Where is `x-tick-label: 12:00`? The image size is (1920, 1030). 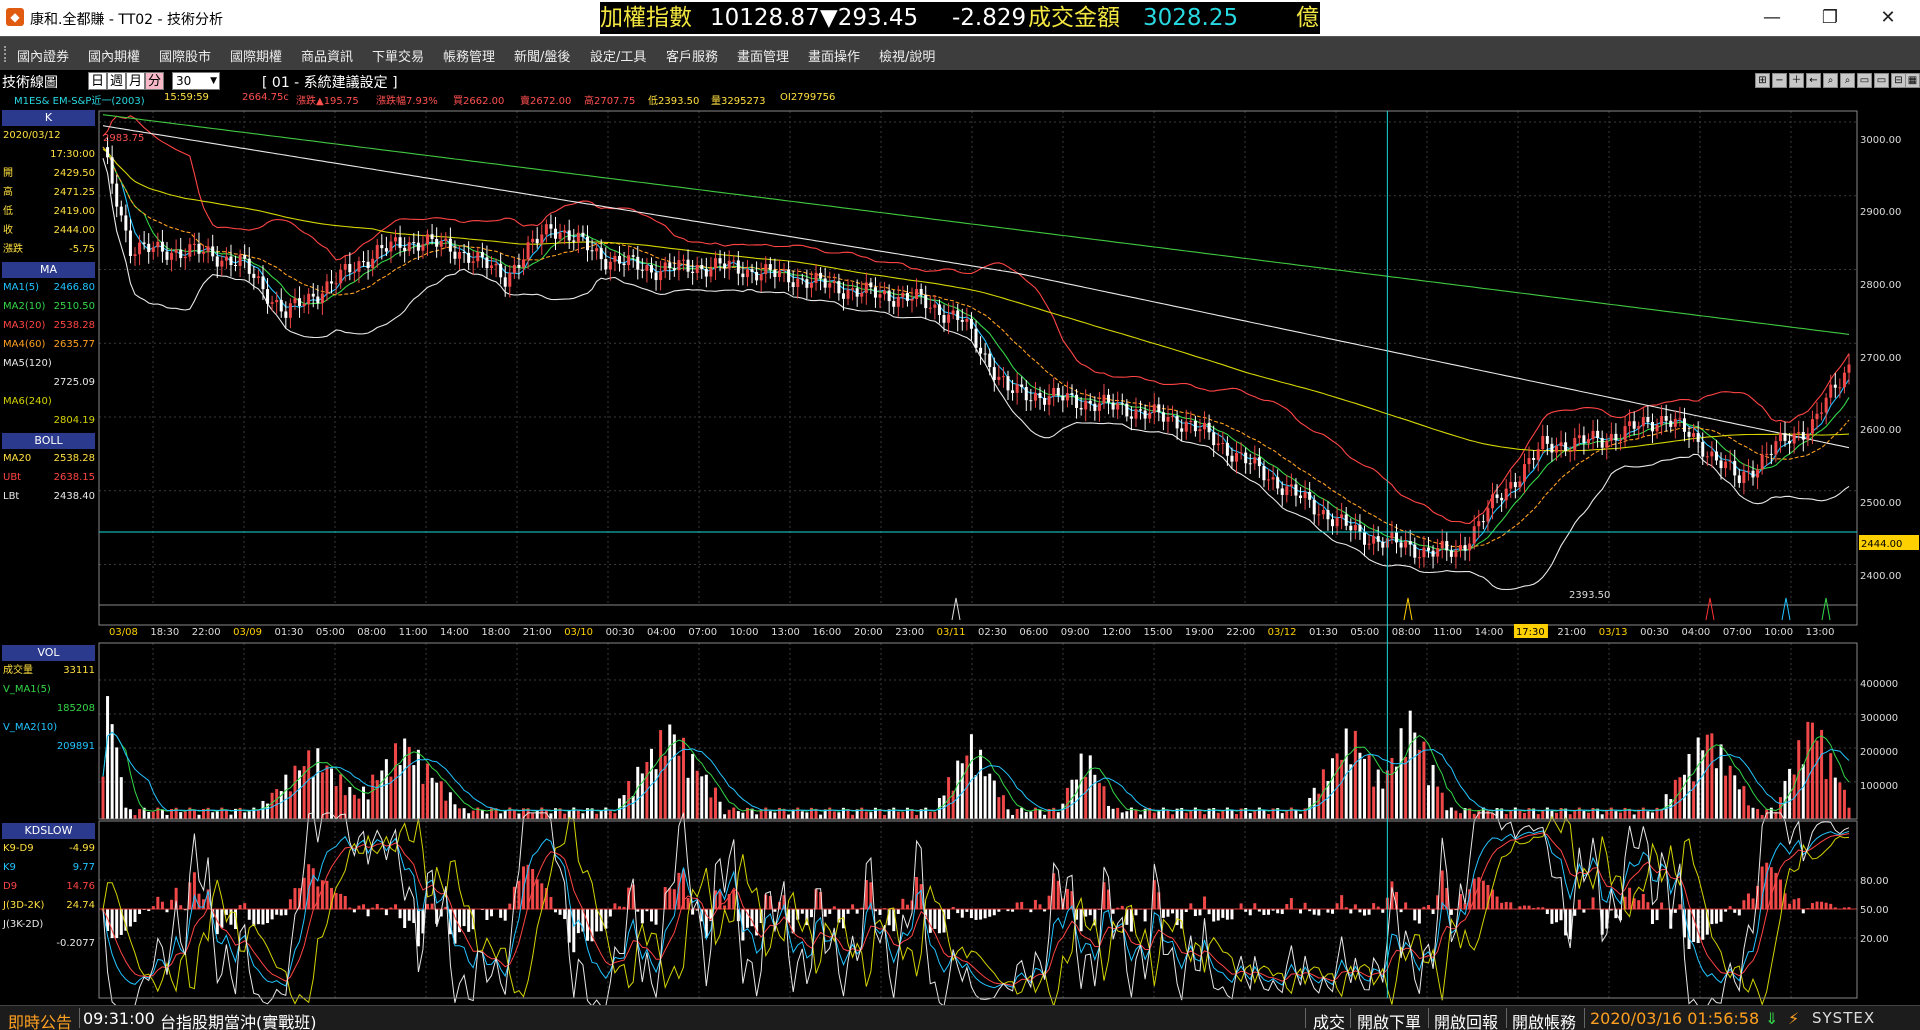 x-tick-label: 12:00 is located at coordinates (1116, 632).